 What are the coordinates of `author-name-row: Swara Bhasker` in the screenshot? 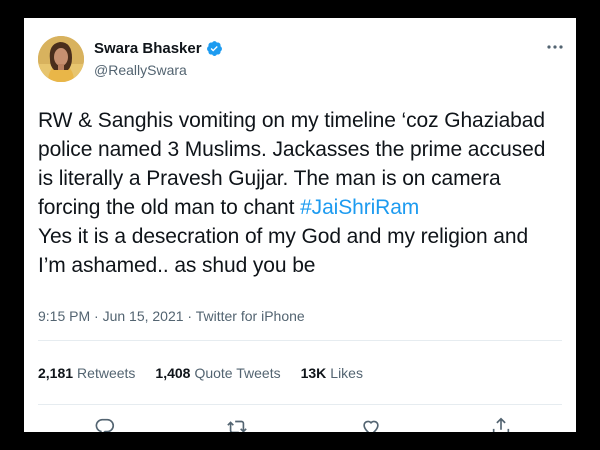 It's located at (158, 48).